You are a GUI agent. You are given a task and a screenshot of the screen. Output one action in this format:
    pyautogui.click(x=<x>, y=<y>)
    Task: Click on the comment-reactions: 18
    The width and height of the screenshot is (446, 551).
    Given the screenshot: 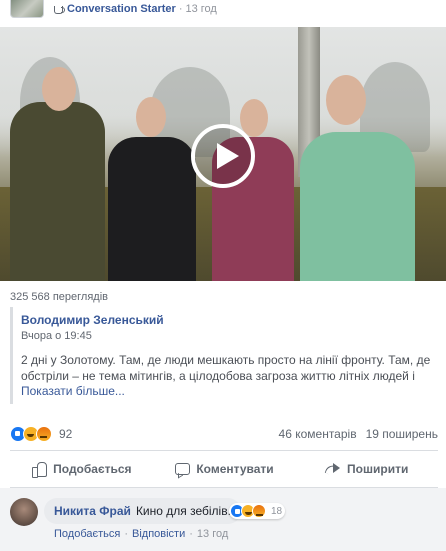 What is the action you would take?
    pyautogui.click(x=257, y=511)
    